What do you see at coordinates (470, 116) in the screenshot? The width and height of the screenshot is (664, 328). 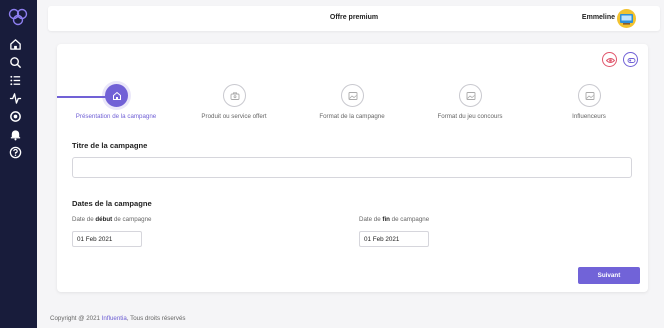 I see `step-label: Format du jeu concours` at bounding box center [470, 116].